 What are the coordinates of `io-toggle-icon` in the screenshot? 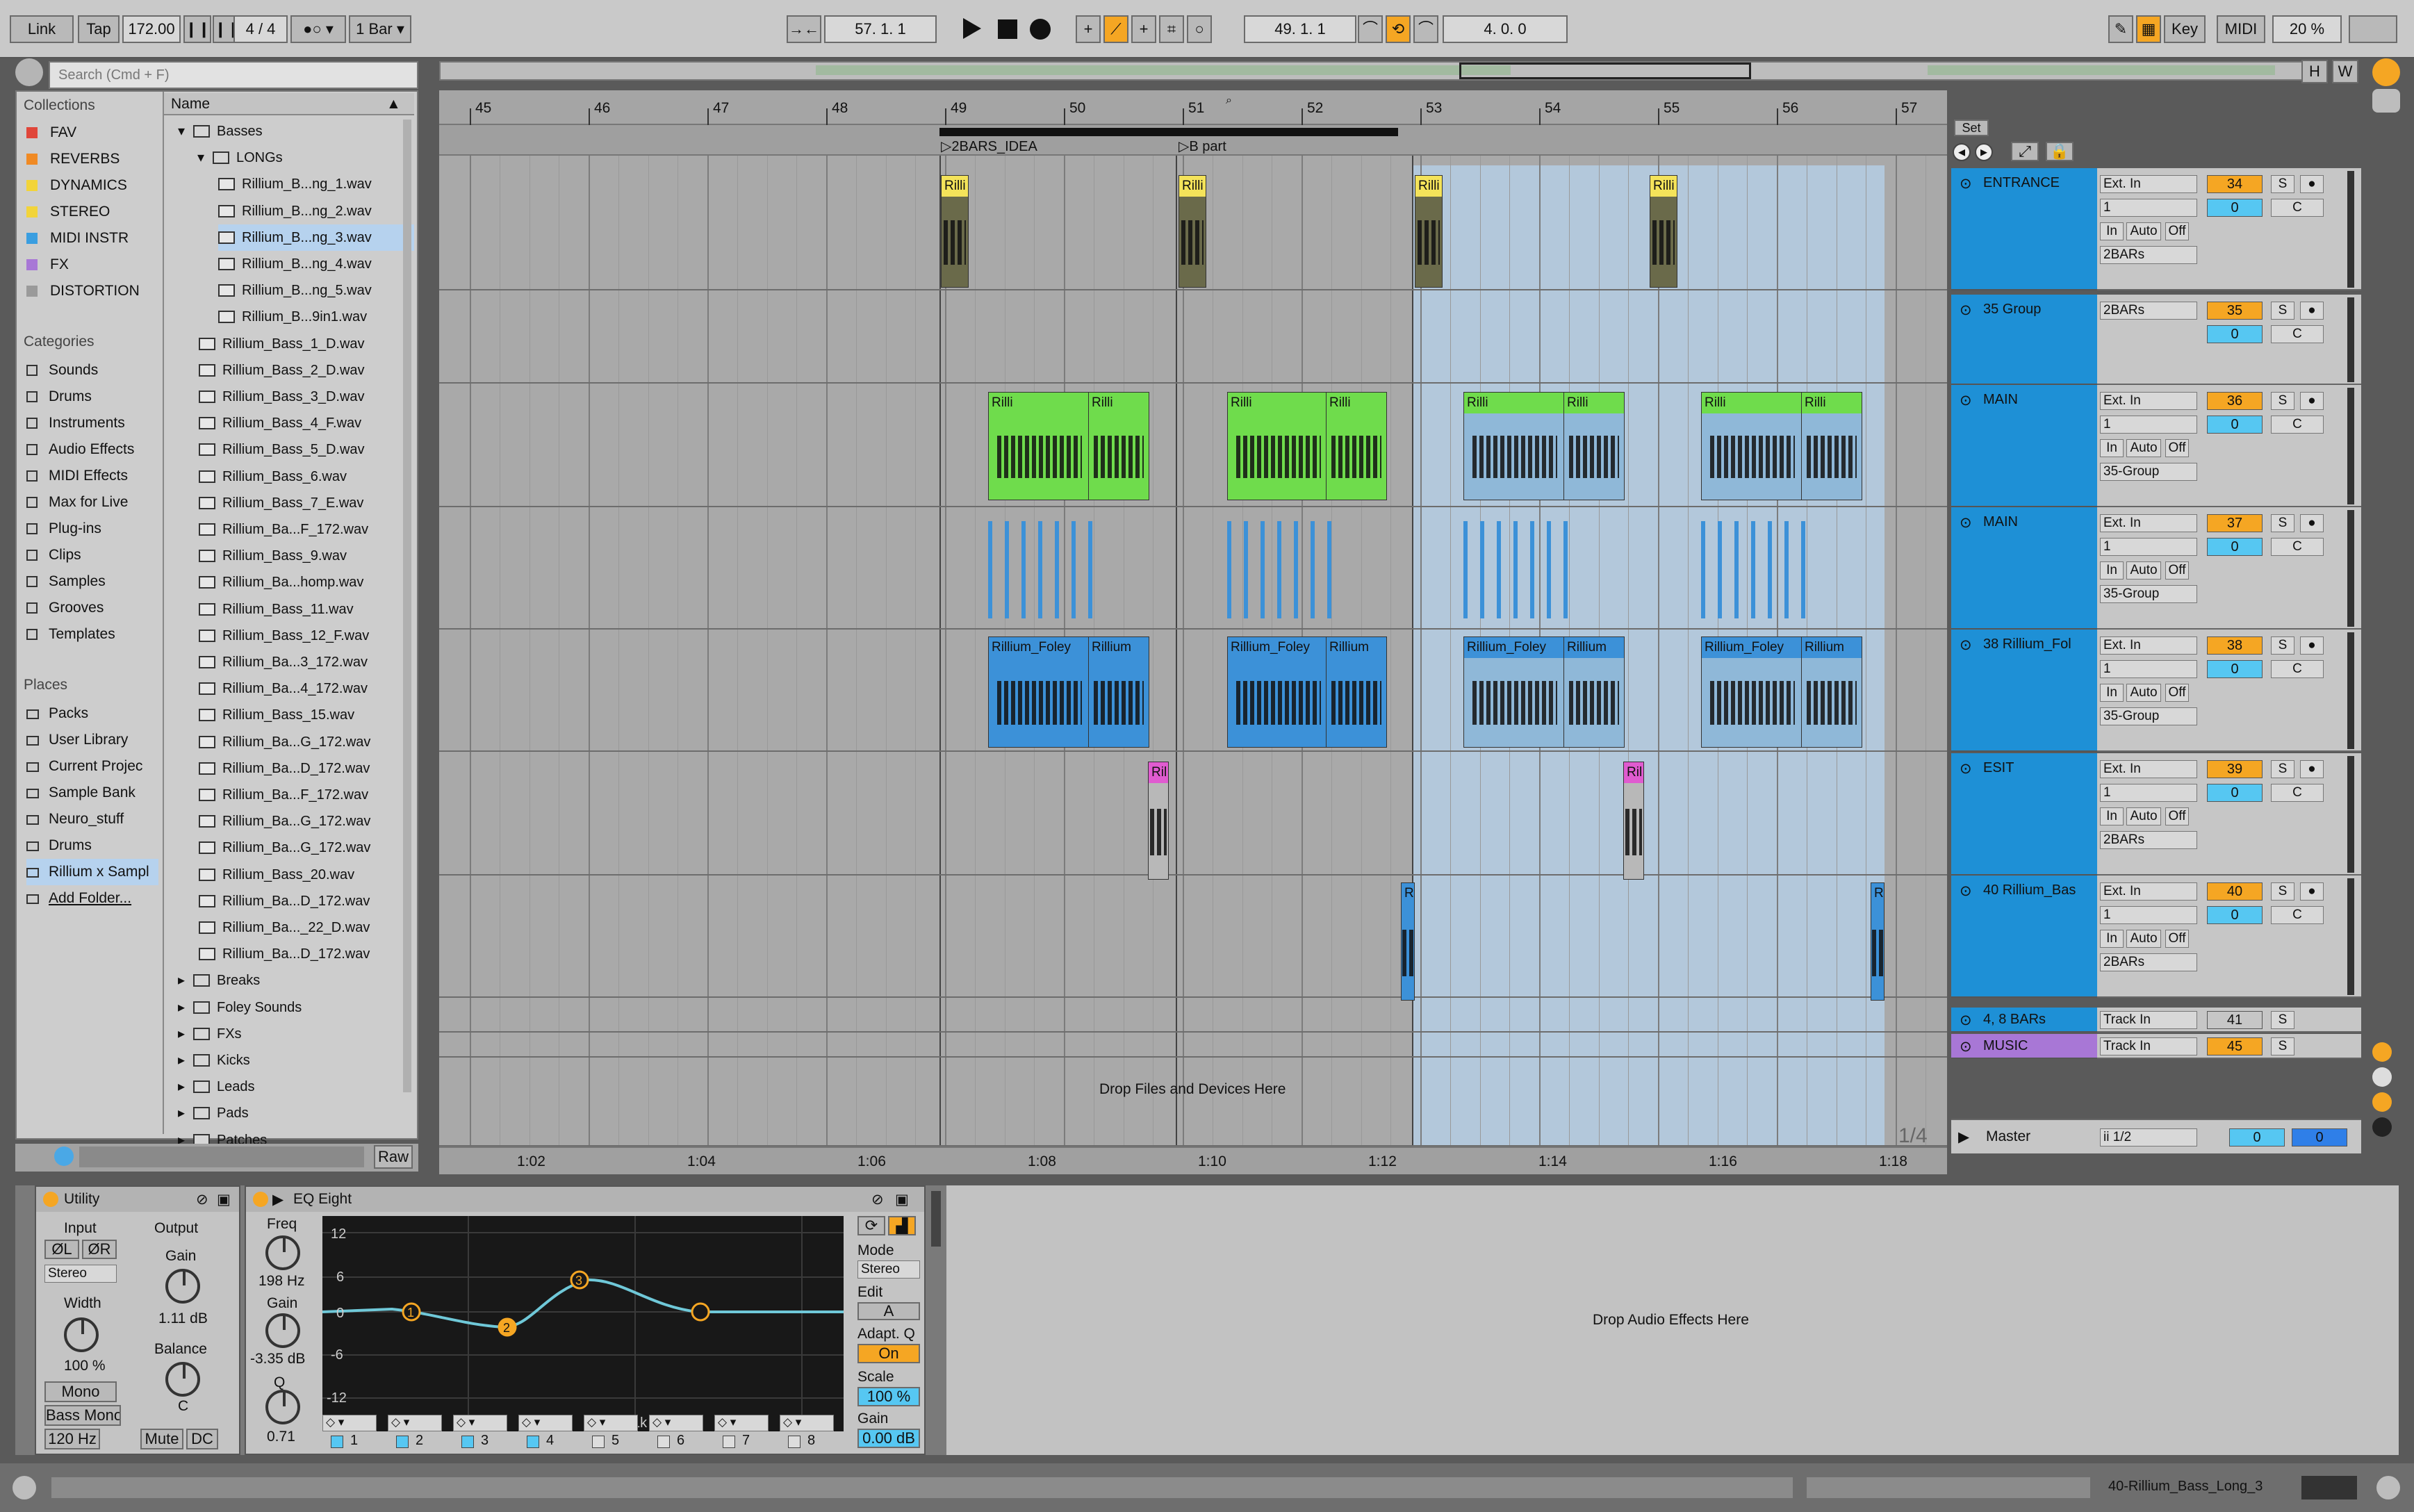 It's located at (2382, 1052).